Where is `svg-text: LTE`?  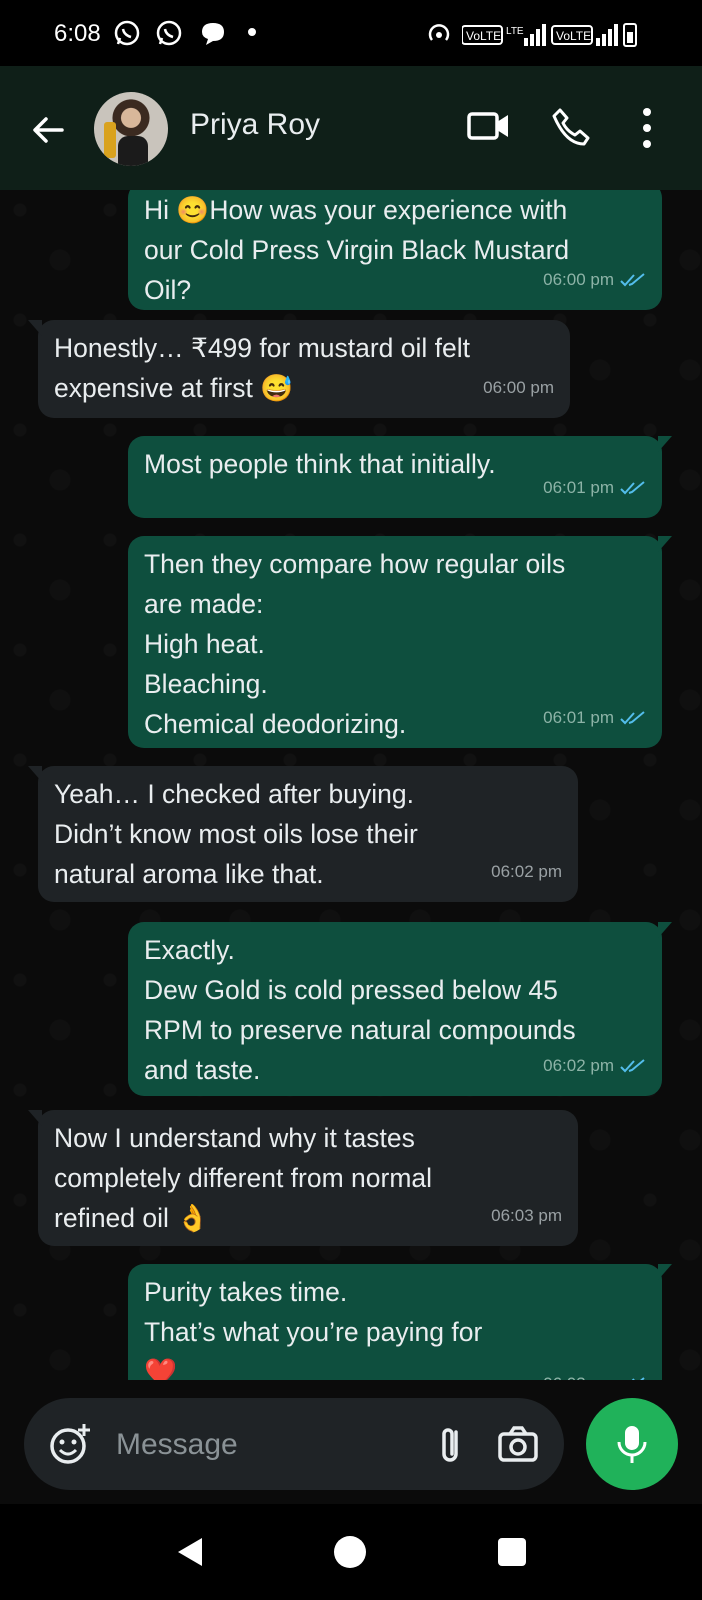 svg-text: LTE is located at coordinates (515, 31).